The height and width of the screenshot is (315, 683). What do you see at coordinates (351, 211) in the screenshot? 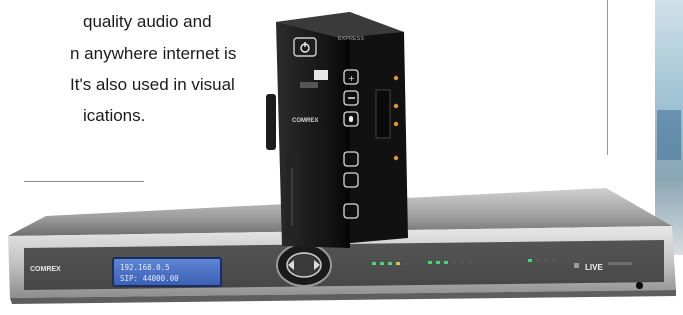
I see `menu-button` at bounding box center [351, 211].